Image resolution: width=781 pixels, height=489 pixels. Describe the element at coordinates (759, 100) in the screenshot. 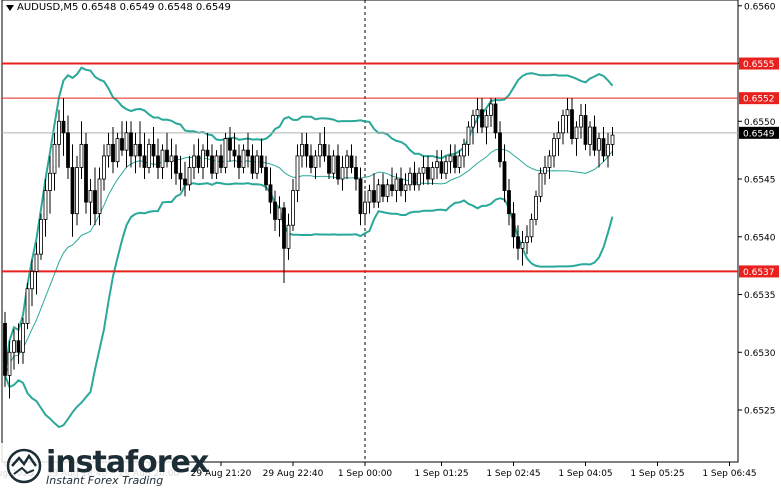

I see `level-tag-0.6552: 0.6552` at that location.